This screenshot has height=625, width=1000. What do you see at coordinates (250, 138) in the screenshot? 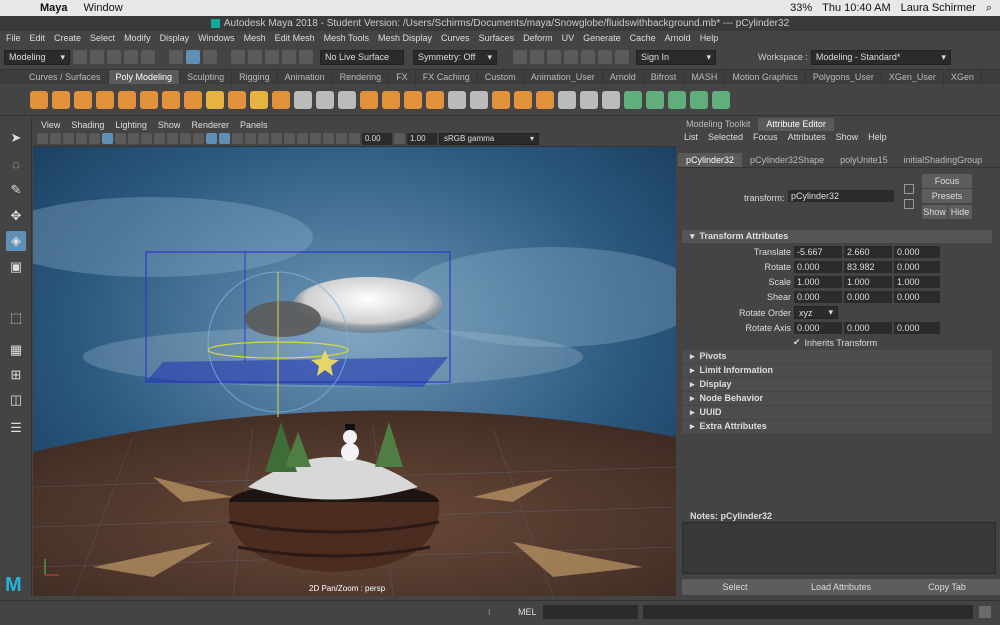
I see `shadows-icon` at bounding box center [250, 138].